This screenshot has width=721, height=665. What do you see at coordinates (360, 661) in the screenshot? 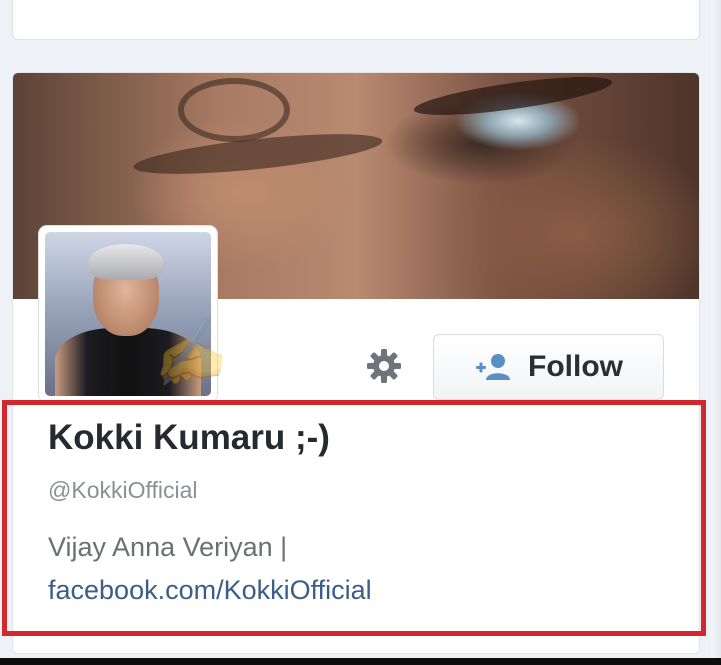
I see `bottom-bar` at bounding box center [360, 661].